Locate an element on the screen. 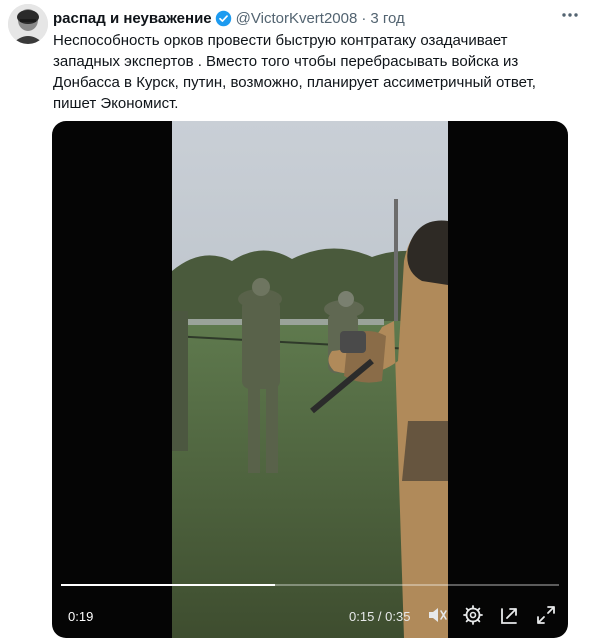 The image size is (593, 643). fullscreen-icon is located at coordinates (546, 615).